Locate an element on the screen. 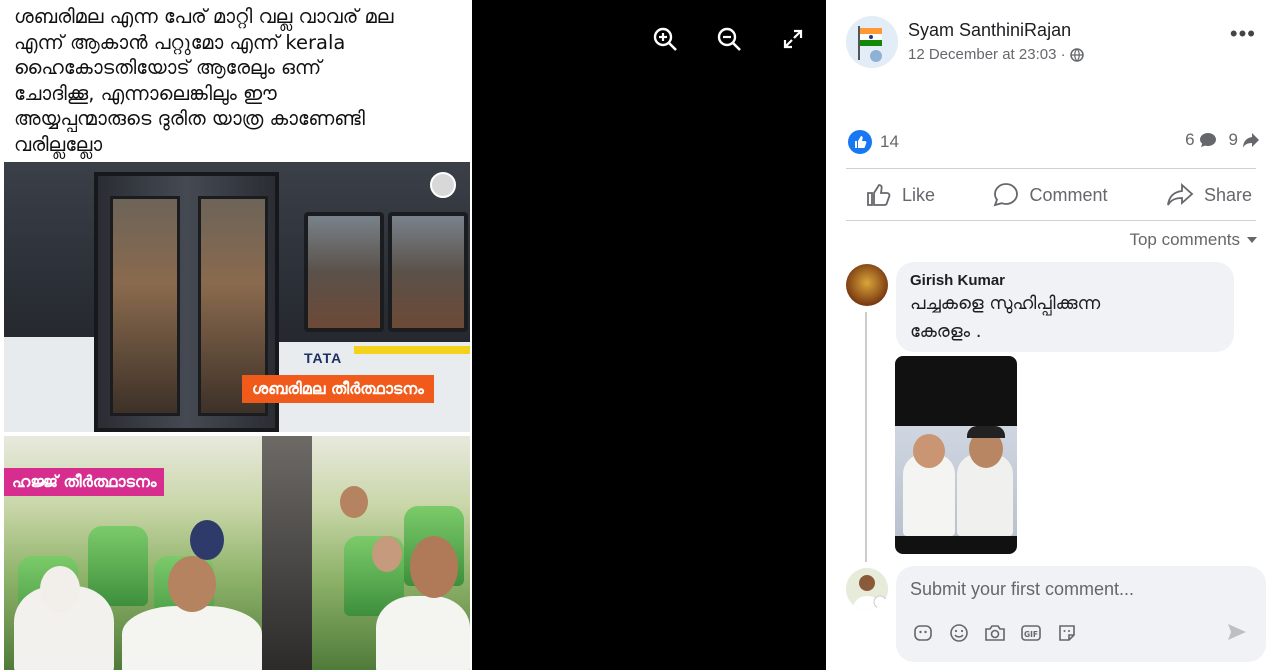 The width and height of the screenshot is (1280, 670). camera-button is located at coordinates (995, 633).